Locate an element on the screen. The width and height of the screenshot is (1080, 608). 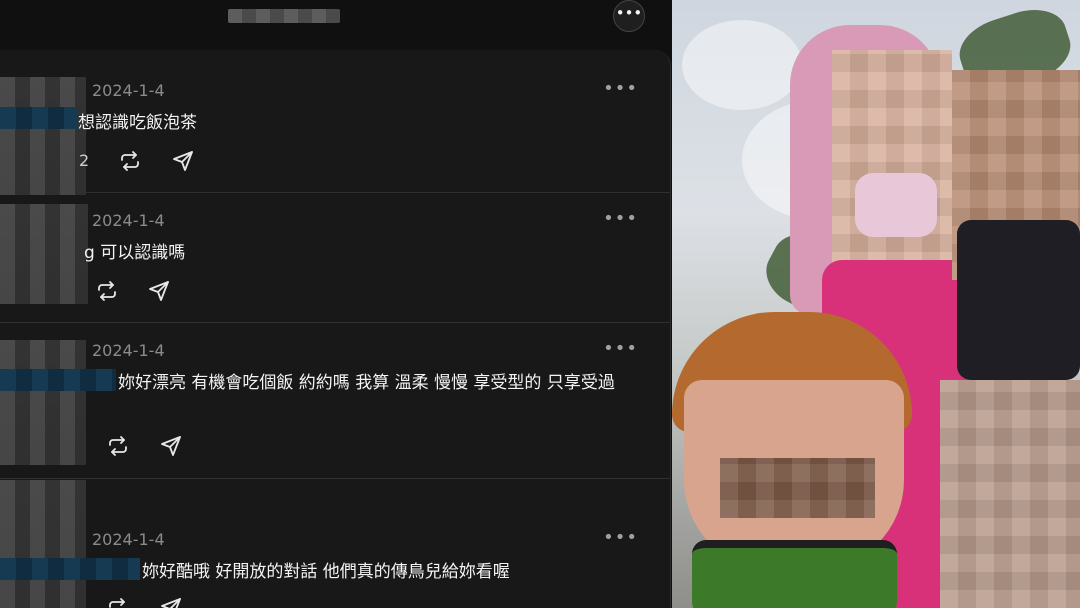
pixelated-child-face is located at coordinates (1010, 494).